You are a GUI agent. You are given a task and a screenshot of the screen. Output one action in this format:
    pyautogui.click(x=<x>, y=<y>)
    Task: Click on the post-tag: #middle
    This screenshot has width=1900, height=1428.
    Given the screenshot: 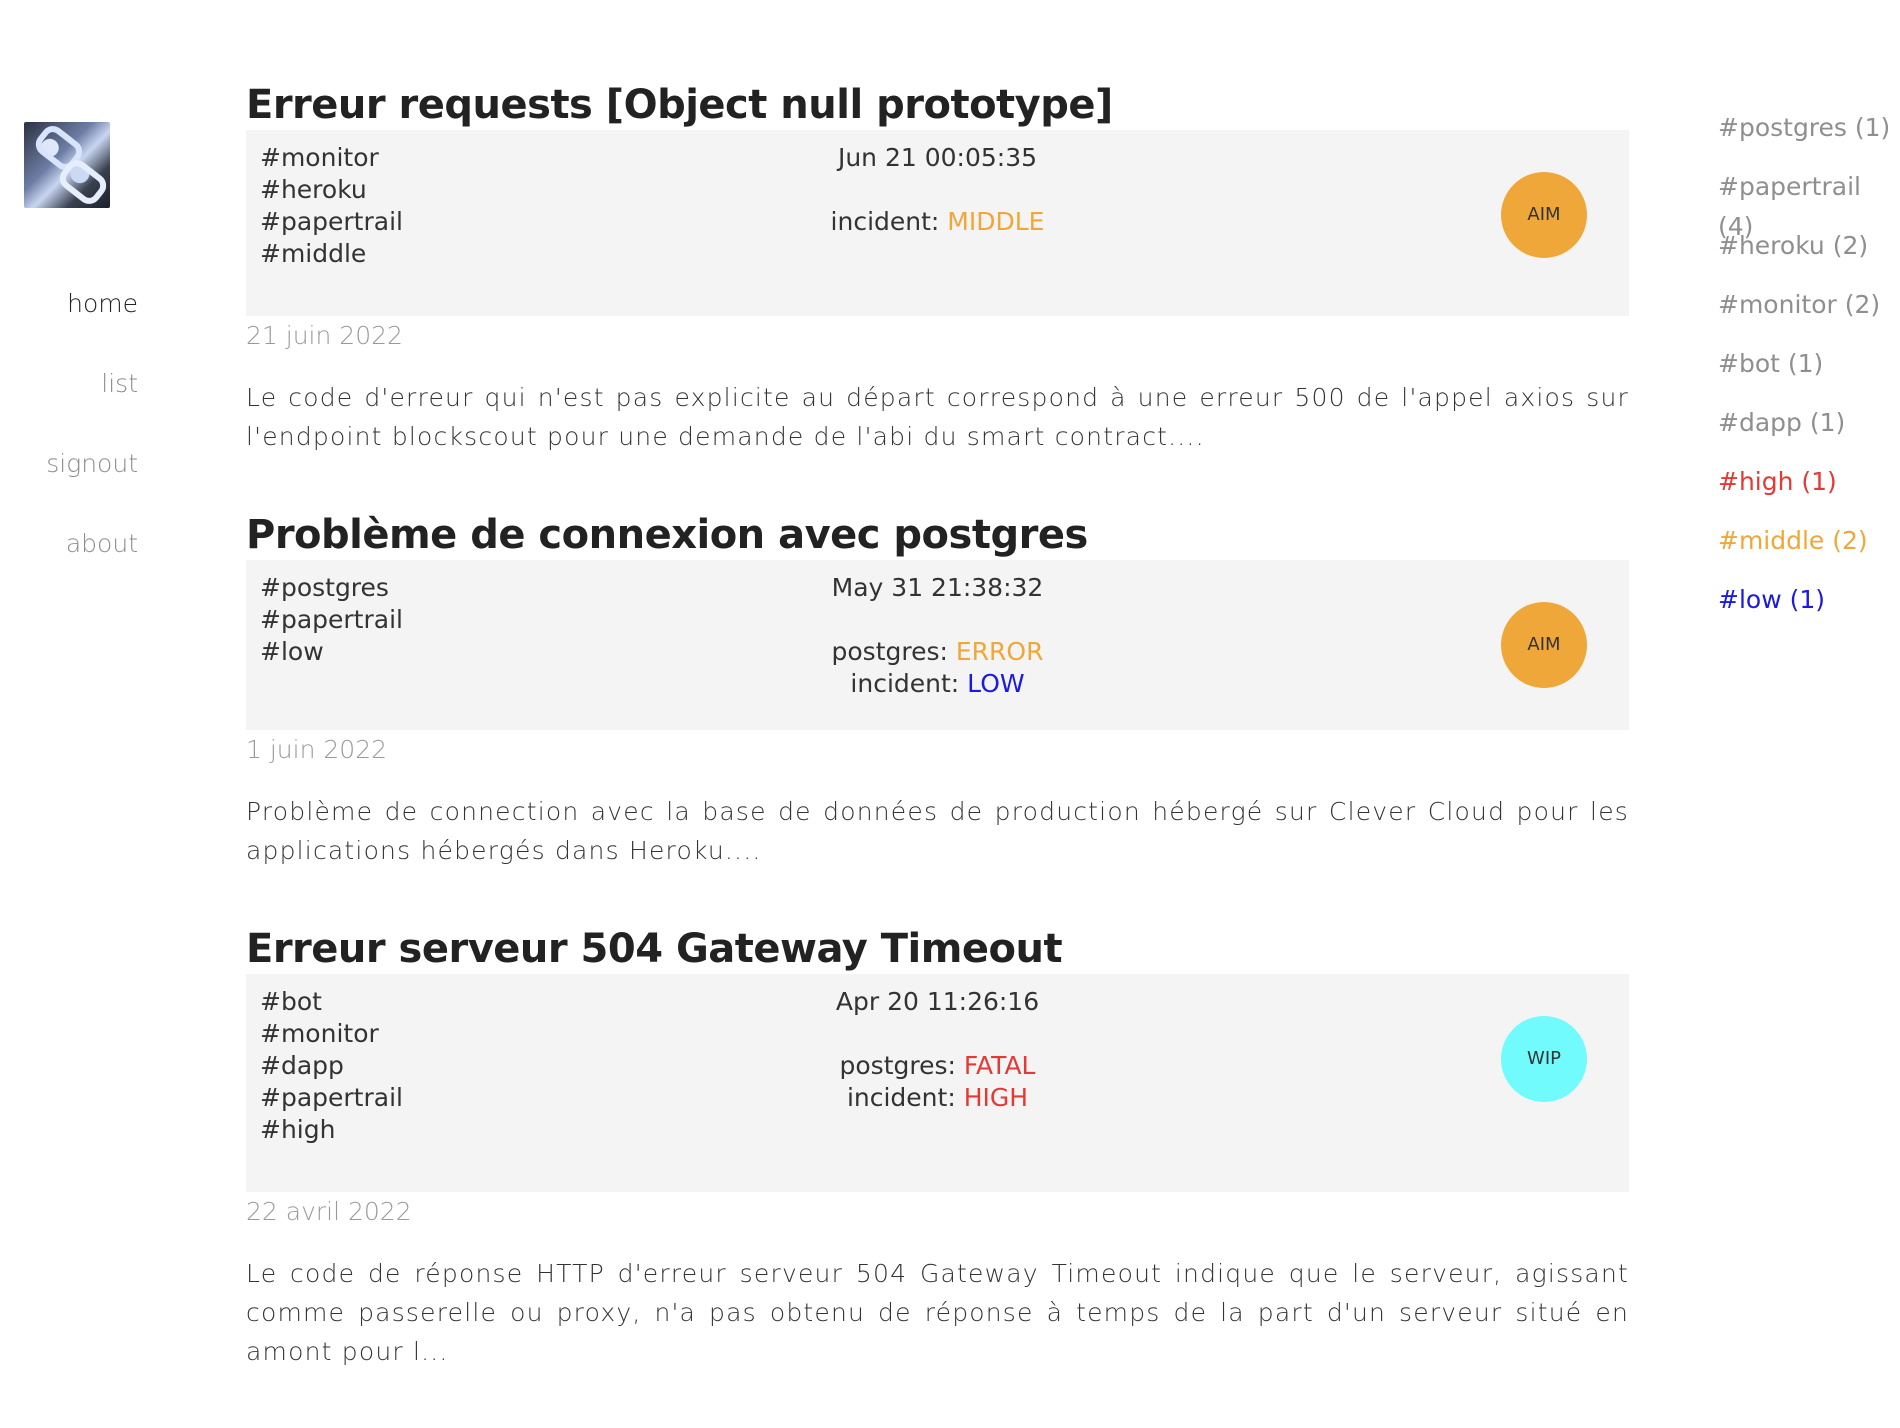 What is the action you would take?
    pyautogui.click(x=410, y=254)
    